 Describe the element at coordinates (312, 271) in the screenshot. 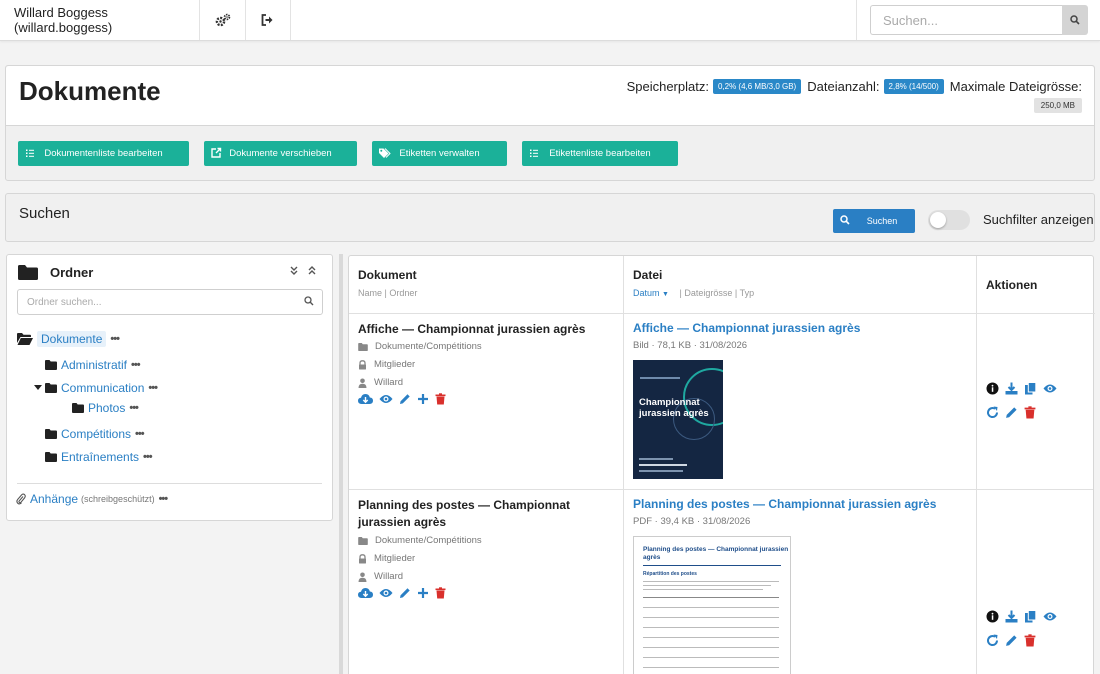

I see `collapse-all-icon` at that location.